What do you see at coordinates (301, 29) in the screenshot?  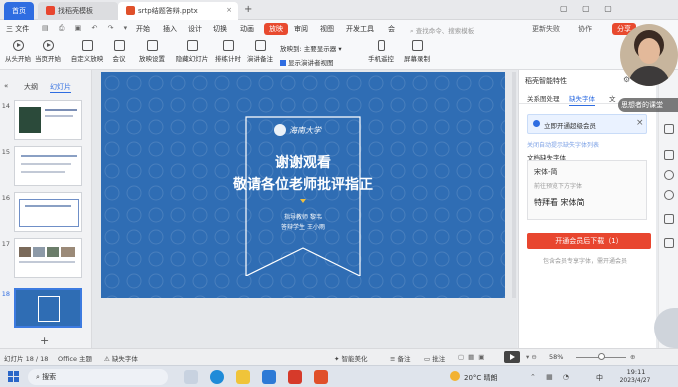 I see `menu-item-review: 审阅` at bounding box center [301, 29].